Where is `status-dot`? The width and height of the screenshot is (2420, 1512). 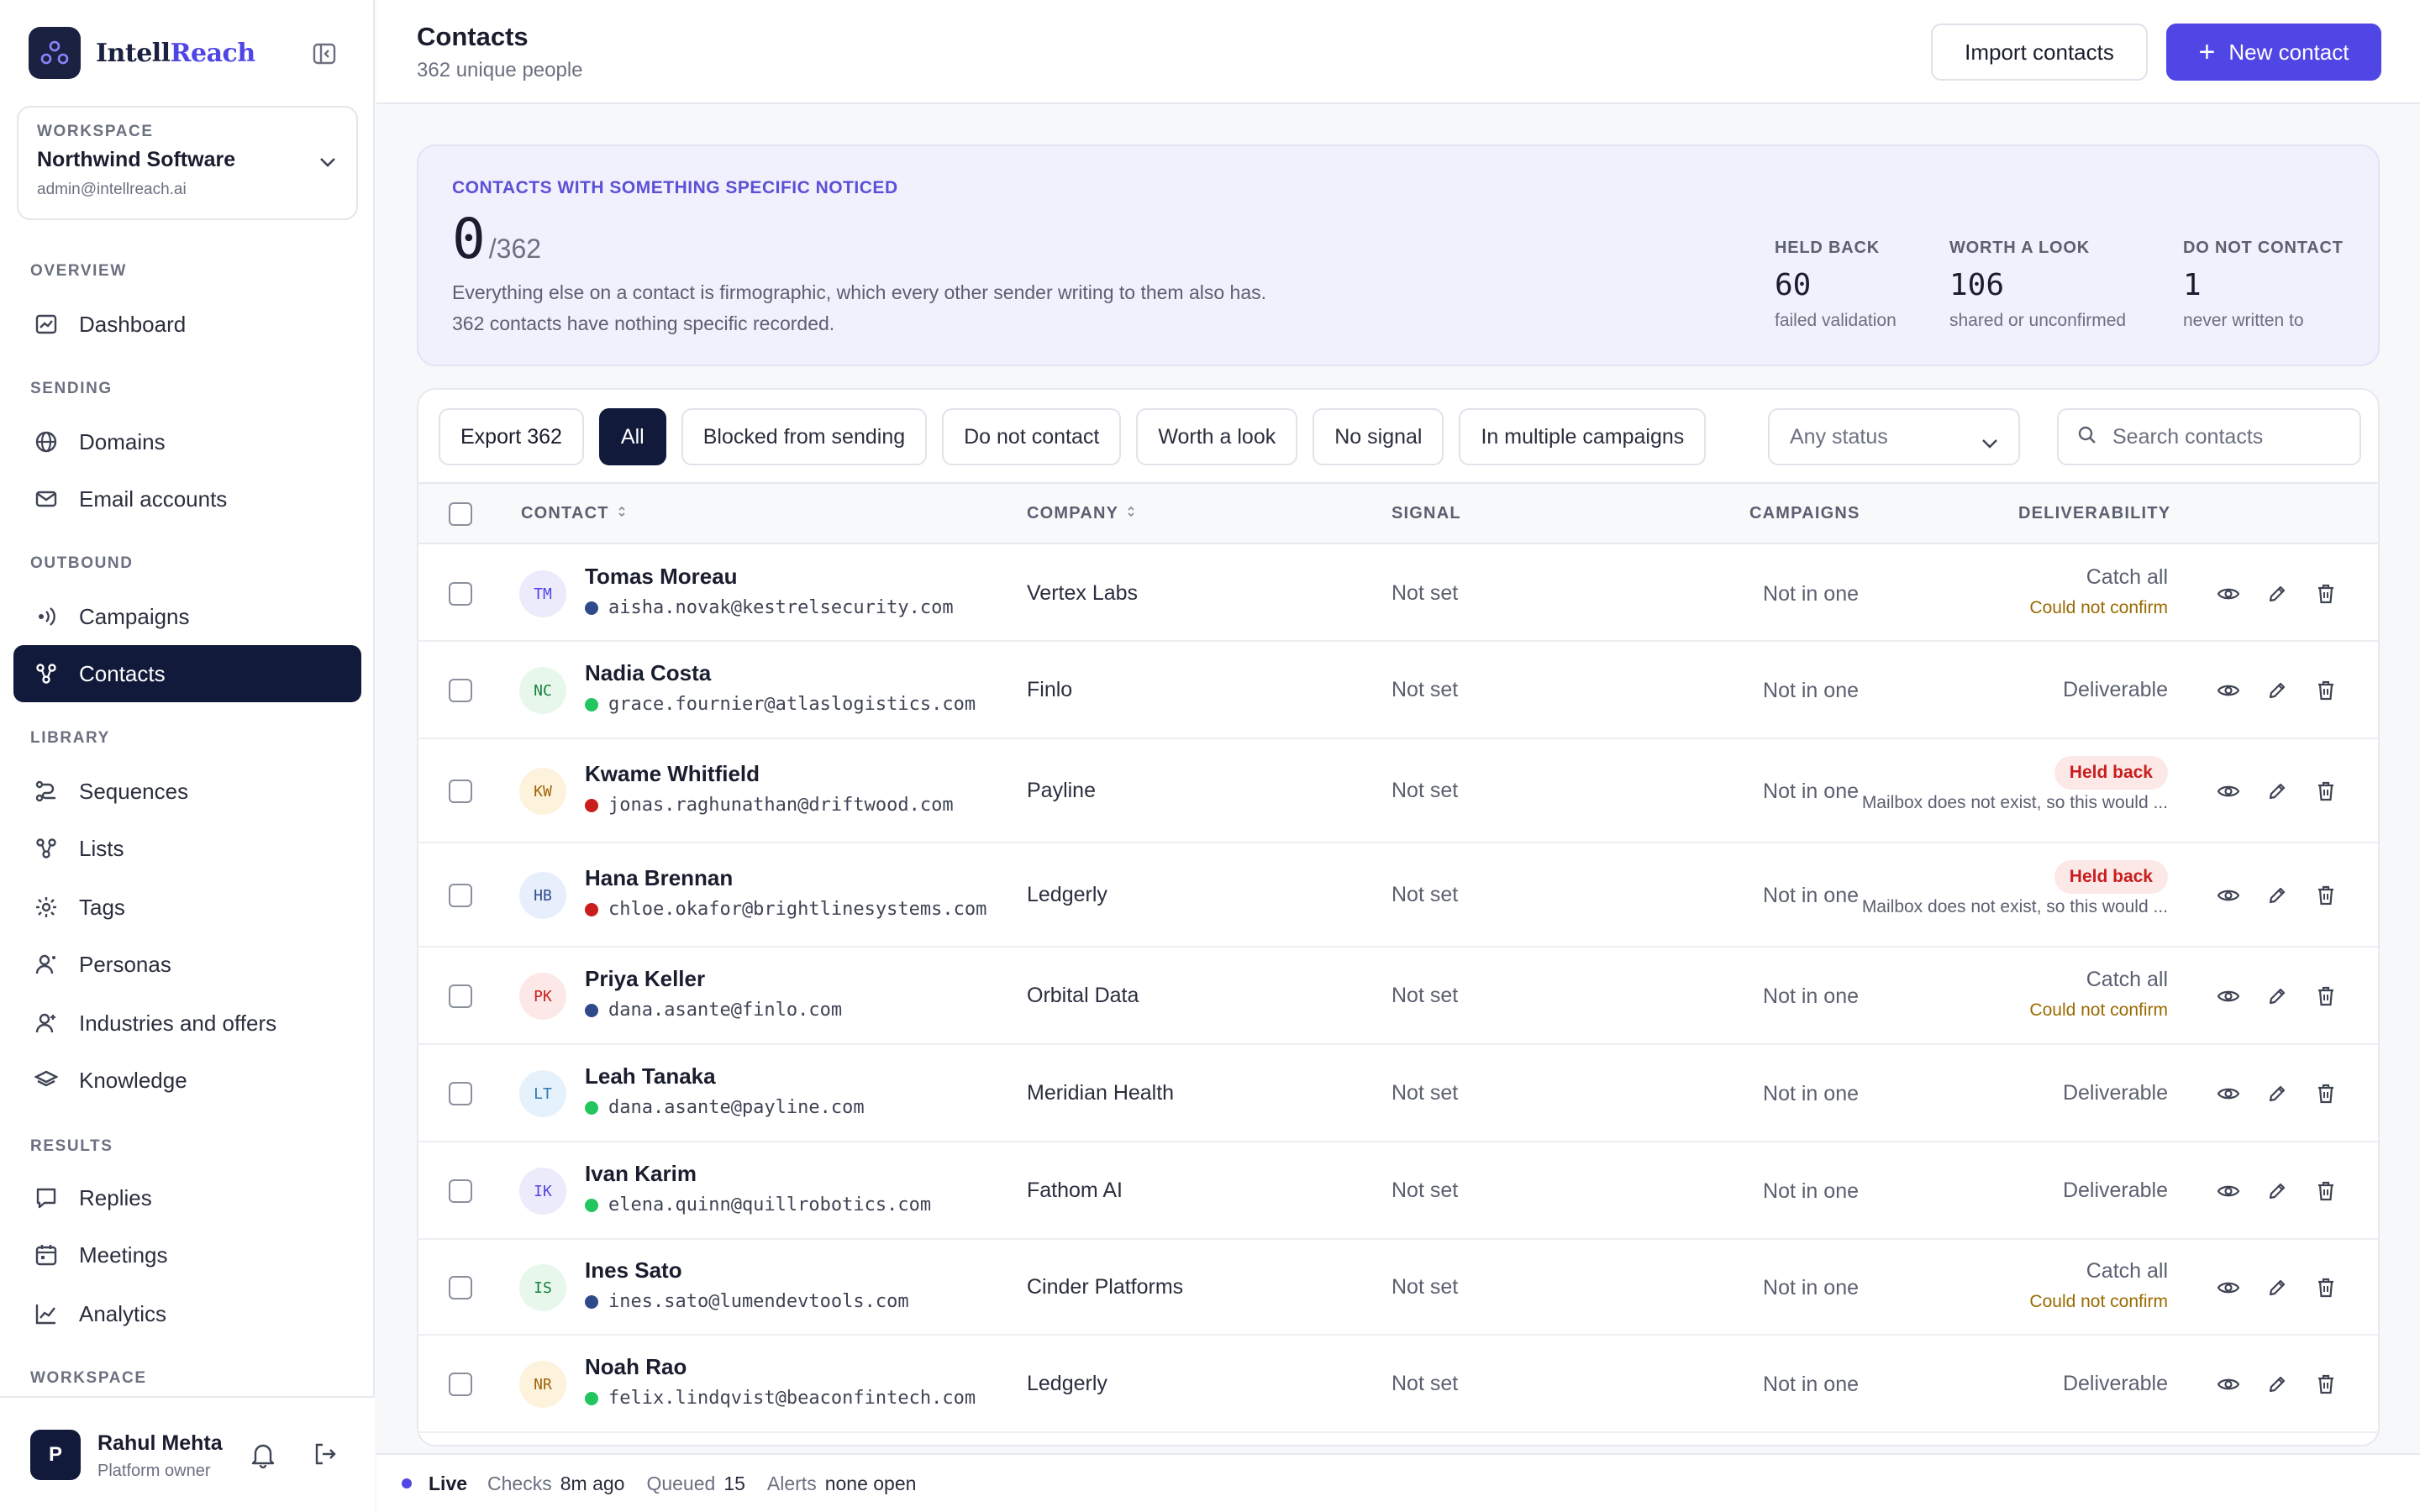 status-dot is located at coordinates (591, 704).